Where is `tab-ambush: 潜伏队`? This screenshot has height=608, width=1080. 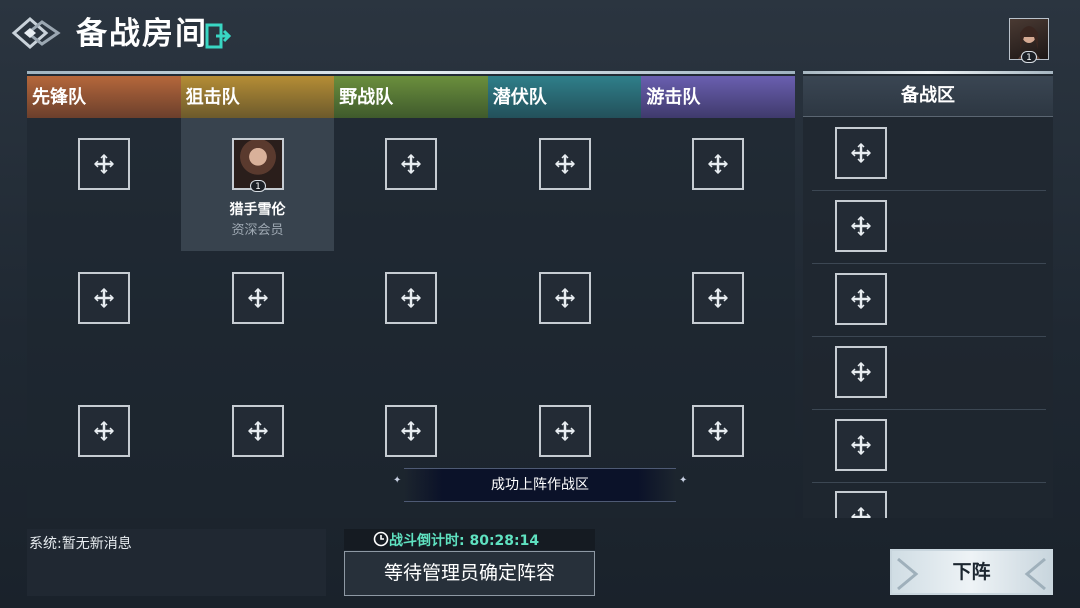 tab-ambush: 潜伏队 is located at coordinates (564, 97).